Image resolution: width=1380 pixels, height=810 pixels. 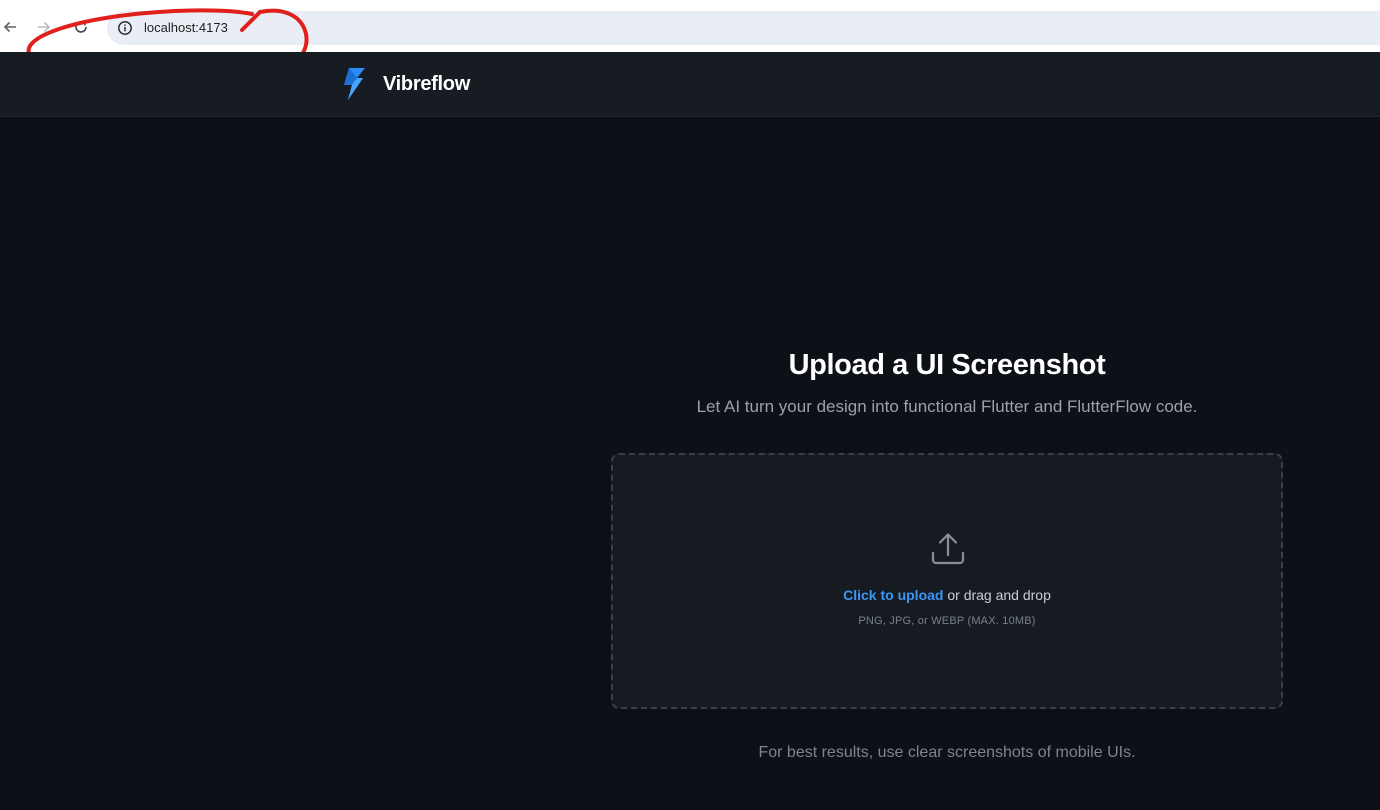 I want to click on forward-button, so click(x=44, y=27).